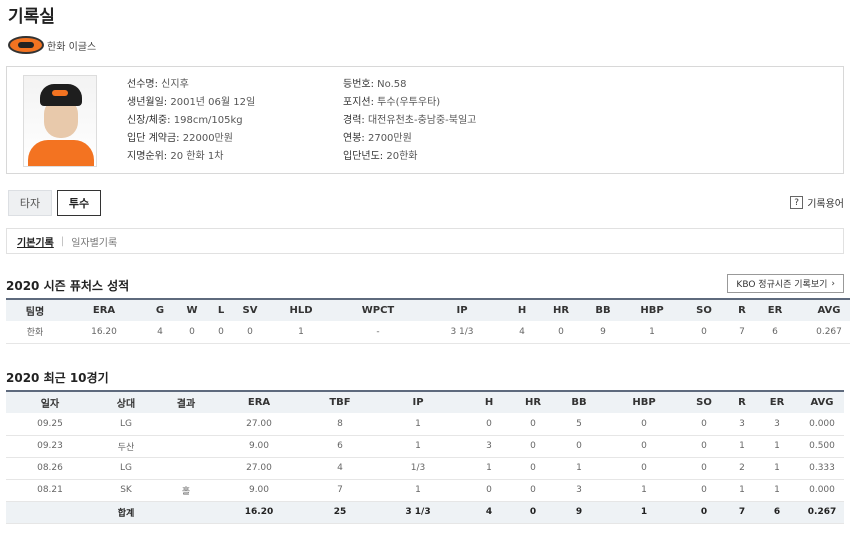  I want to click on info-name: 선수명: 신지후, so click(158, 84).